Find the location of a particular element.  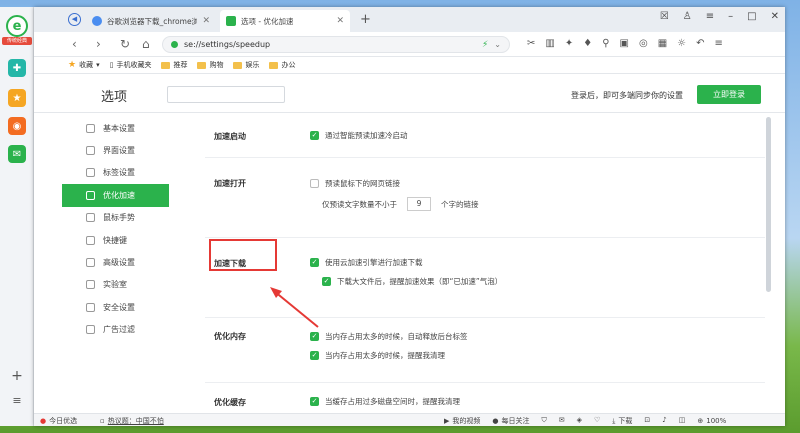

game-icon: ◈ is located at coordinates (579, 421).